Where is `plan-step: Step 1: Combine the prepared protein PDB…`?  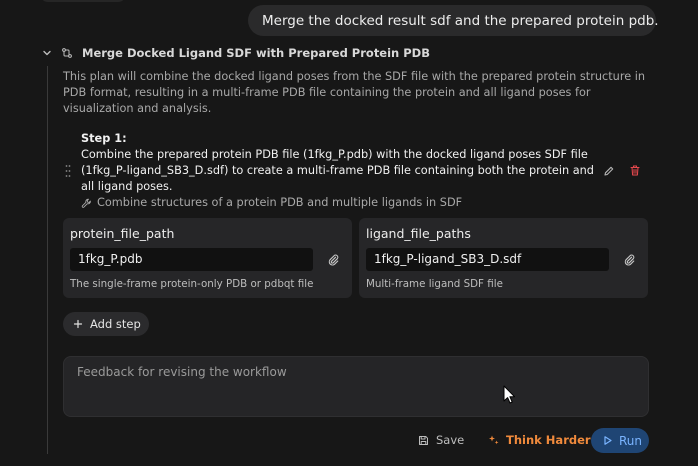 plan-step: Step 1: Combine the prepared protein PDB… is located at coordinates (341, 171).